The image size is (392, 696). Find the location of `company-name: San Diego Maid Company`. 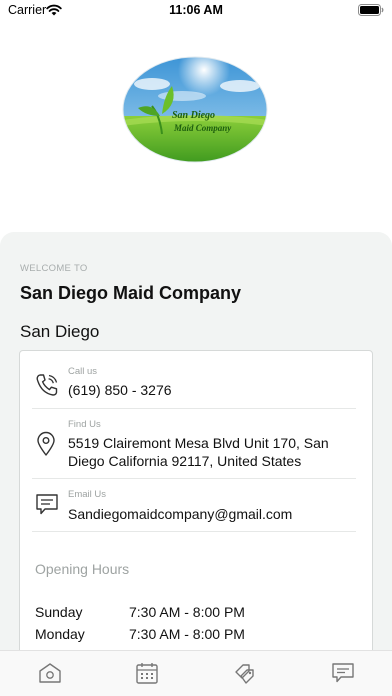

company-name: San Diego Maid Company is located at coordinates (131, 293).